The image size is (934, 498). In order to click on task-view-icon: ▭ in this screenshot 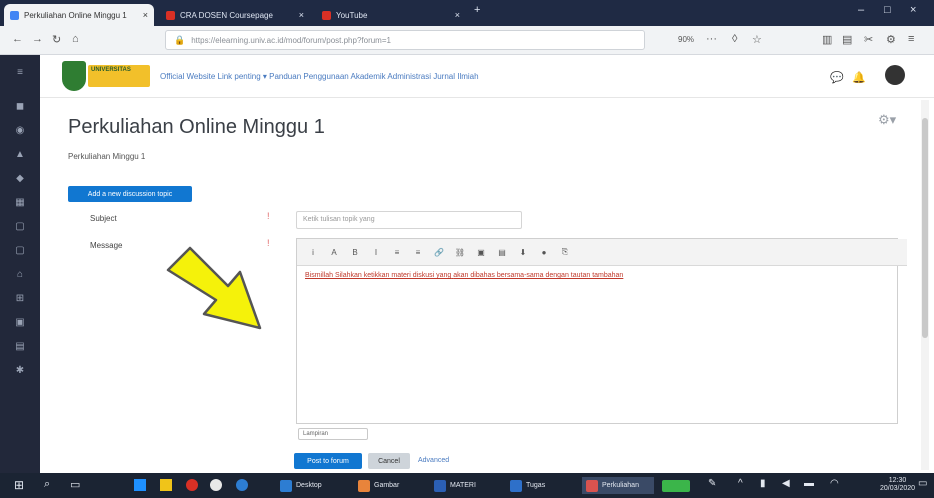, I will do `click(75, 484)`.